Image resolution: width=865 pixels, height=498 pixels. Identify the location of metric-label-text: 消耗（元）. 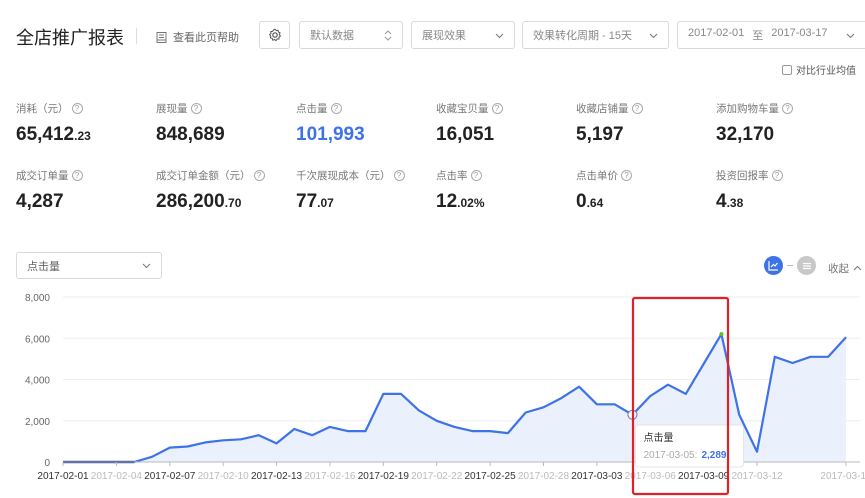
(42, 109).